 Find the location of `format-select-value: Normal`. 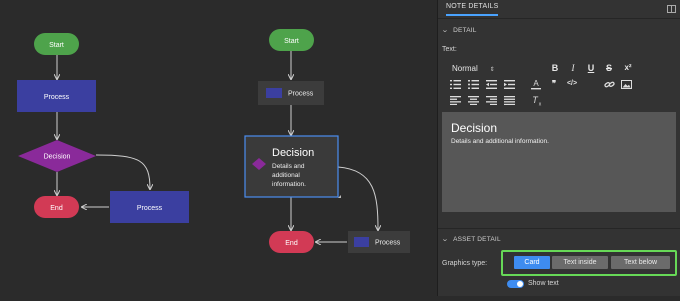

format-select-value: Normal is located at coordinates (465, 68).